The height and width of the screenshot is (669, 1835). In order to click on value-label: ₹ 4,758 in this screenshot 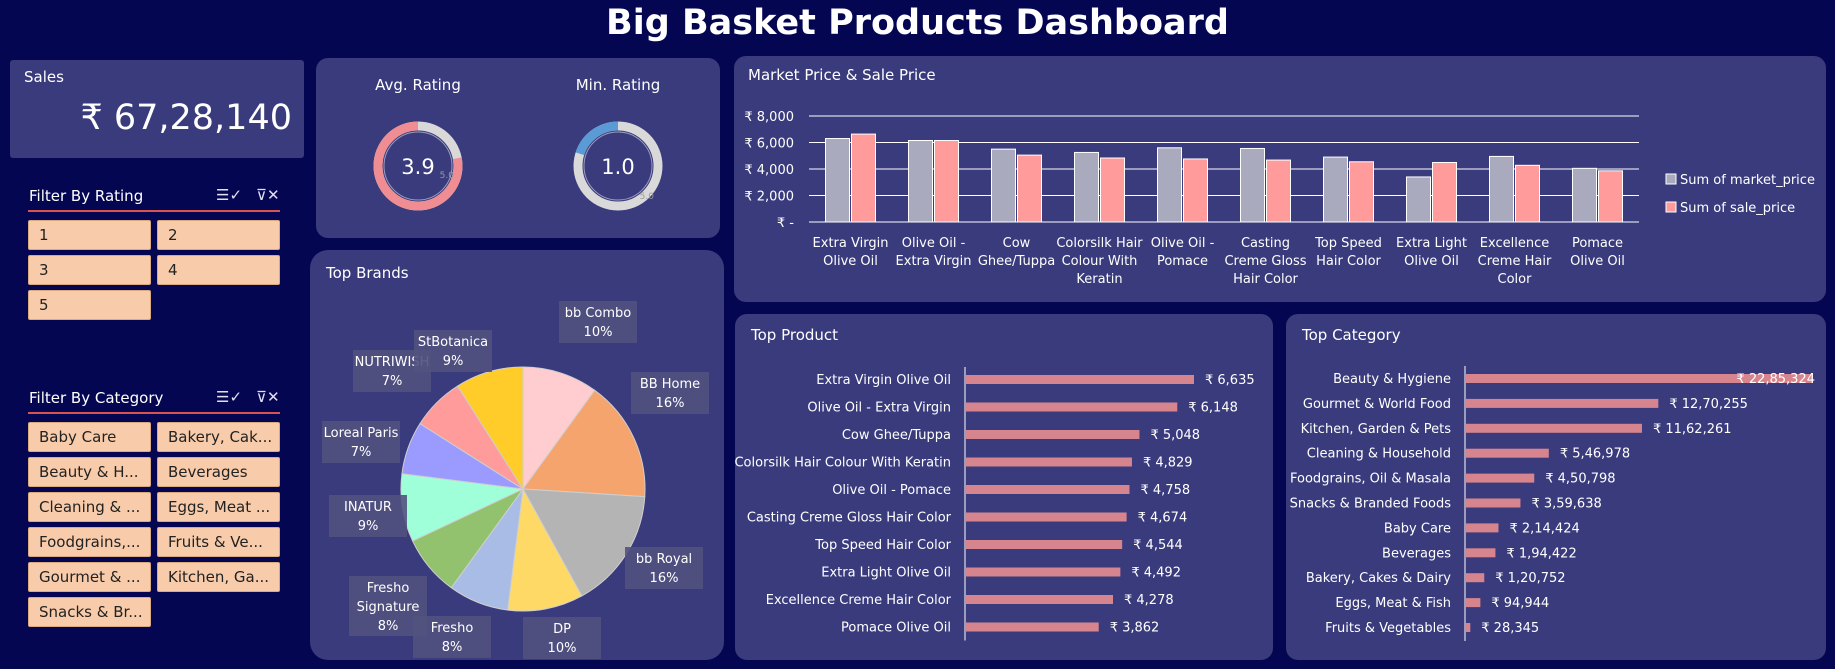, I will do `click(1166, 490)`.